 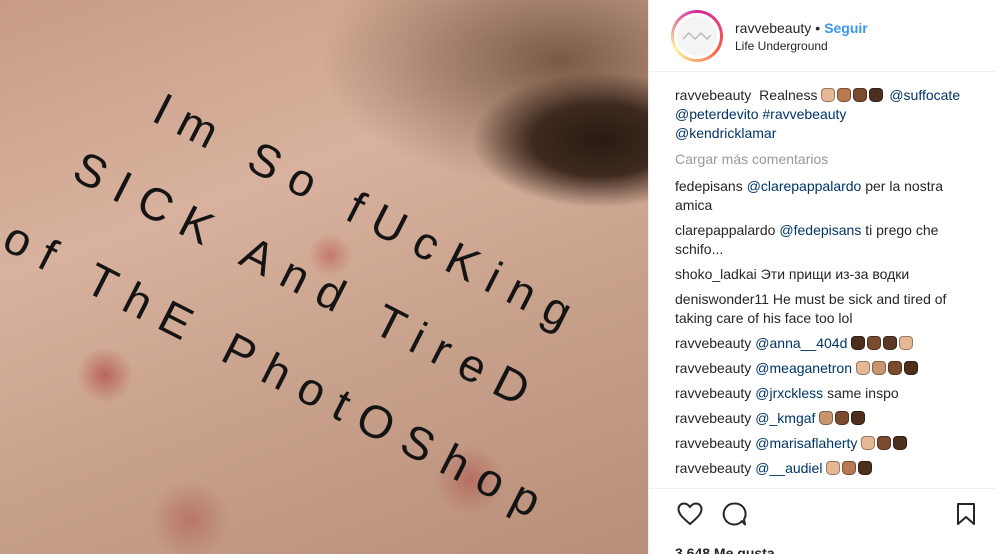 I want to click on post-actions: 3.648 Me gusta, so click(x=822, y=521).